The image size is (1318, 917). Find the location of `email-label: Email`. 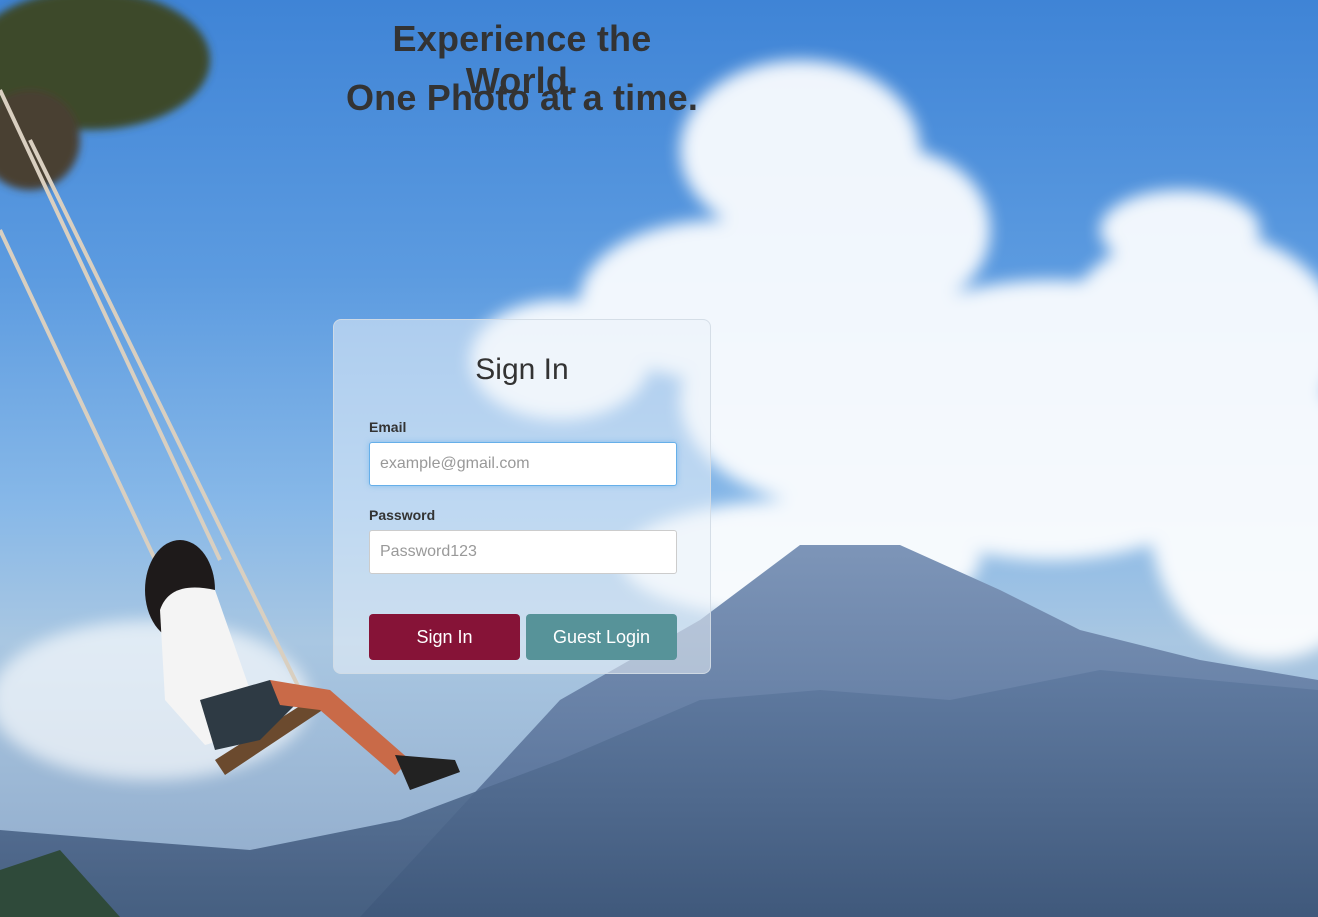

email-label: Email is located at coordinates (388, 427).